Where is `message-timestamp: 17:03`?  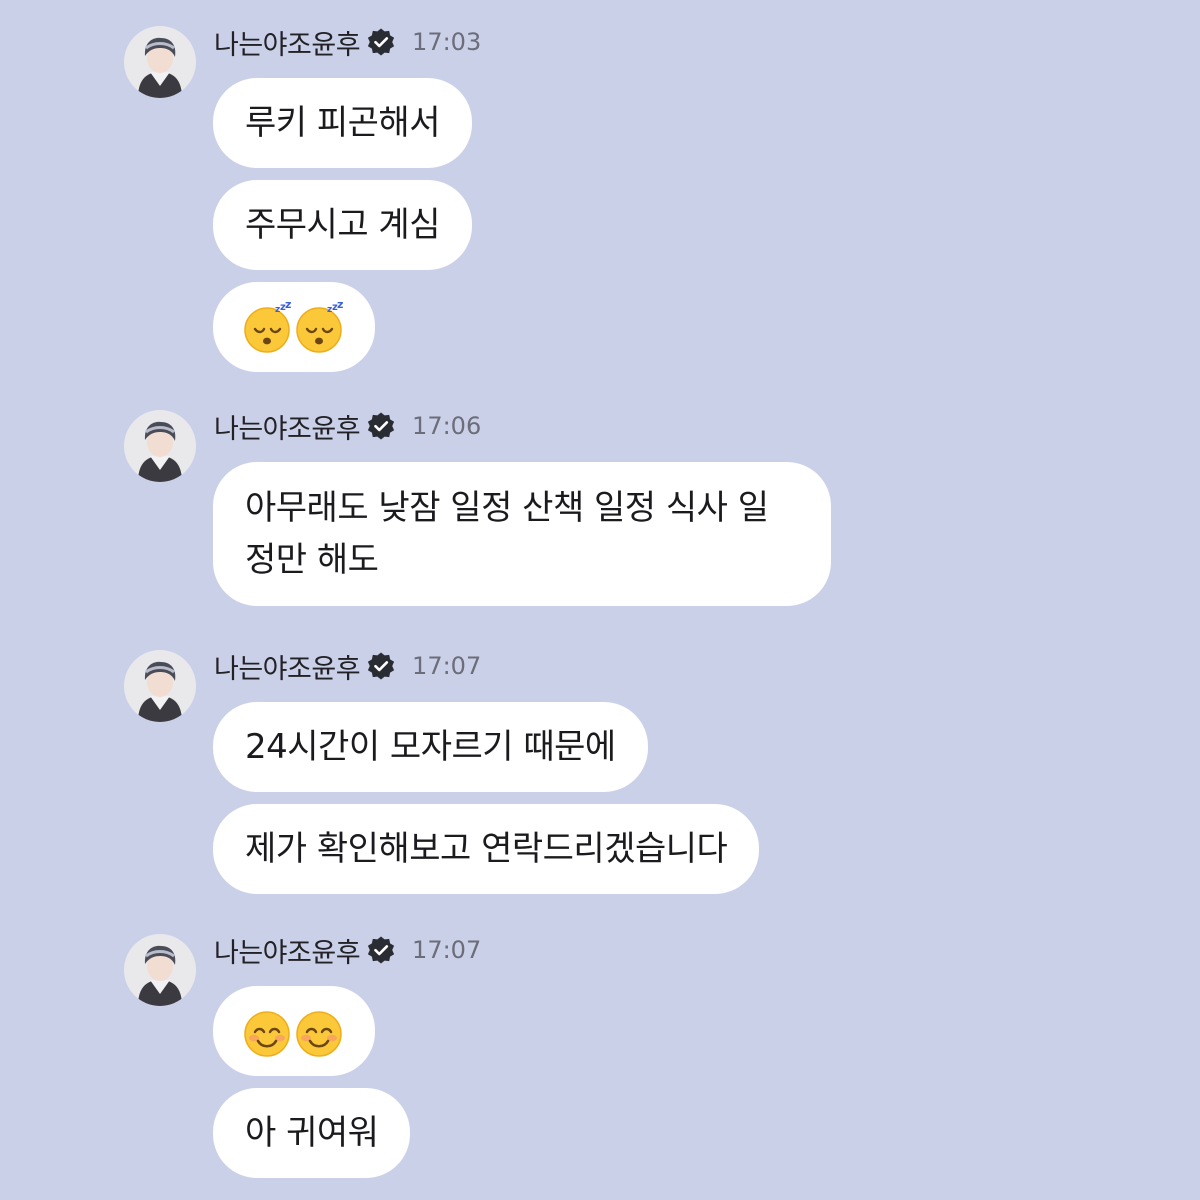
message-timestamp: 17:03 is located at coordinates (447, 42).